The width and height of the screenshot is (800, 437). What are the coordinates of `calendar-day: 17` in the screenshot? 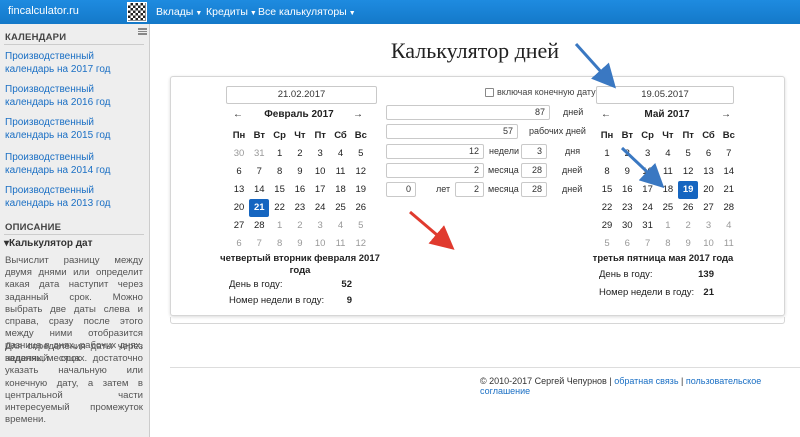 It's located at (648, 190).